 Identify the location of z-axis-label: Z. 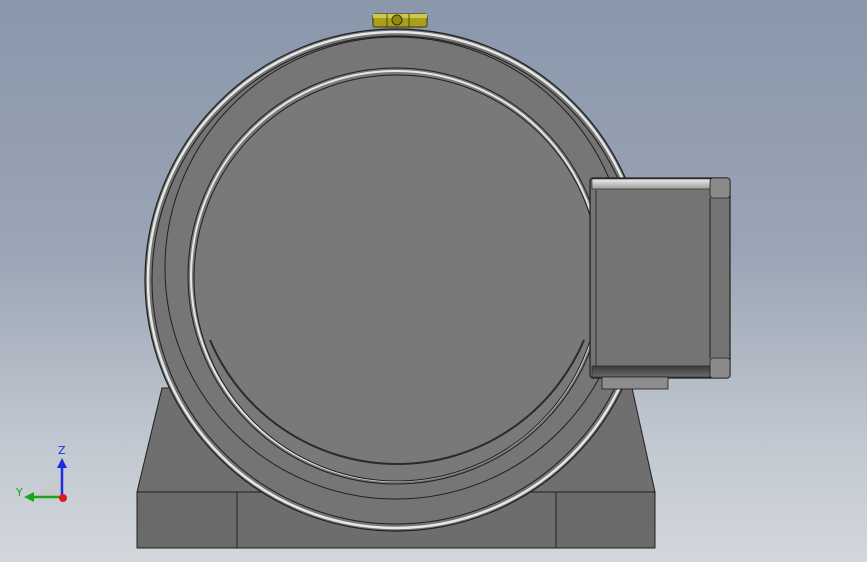
(62, 450).